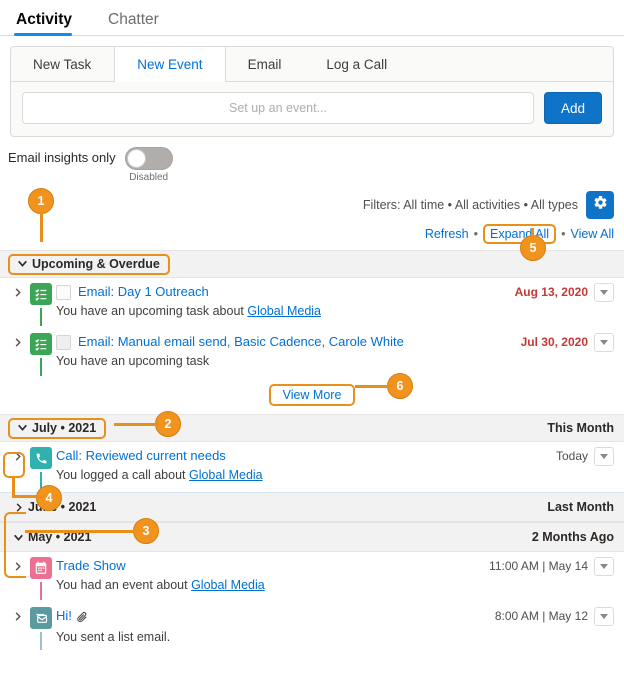 This screenshot has width=624, height=689. What do you see at coordinates (140, 23) in the screenshot?
I see `tab-chatter: Chatter` at bounding box center [140, 23].